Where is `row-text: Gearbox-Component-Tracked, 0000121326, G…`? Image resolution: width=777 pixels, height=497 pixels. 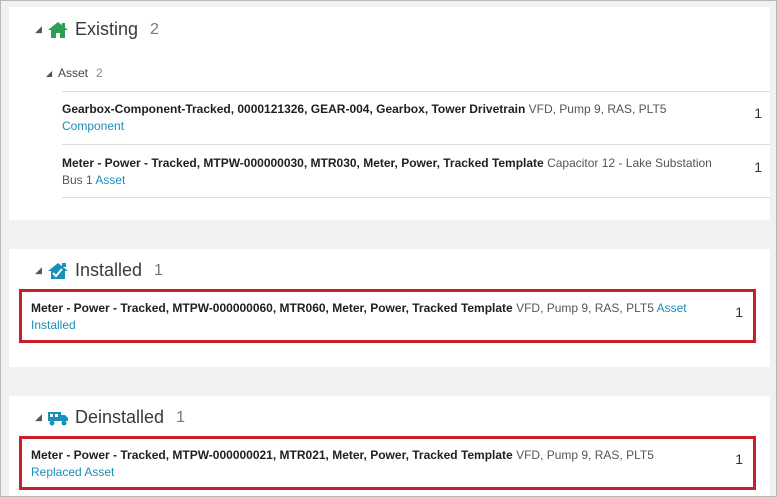
row-text: Gearbox-Component-Tracked, 0000121326, G… is located at coordinates (387, 118).